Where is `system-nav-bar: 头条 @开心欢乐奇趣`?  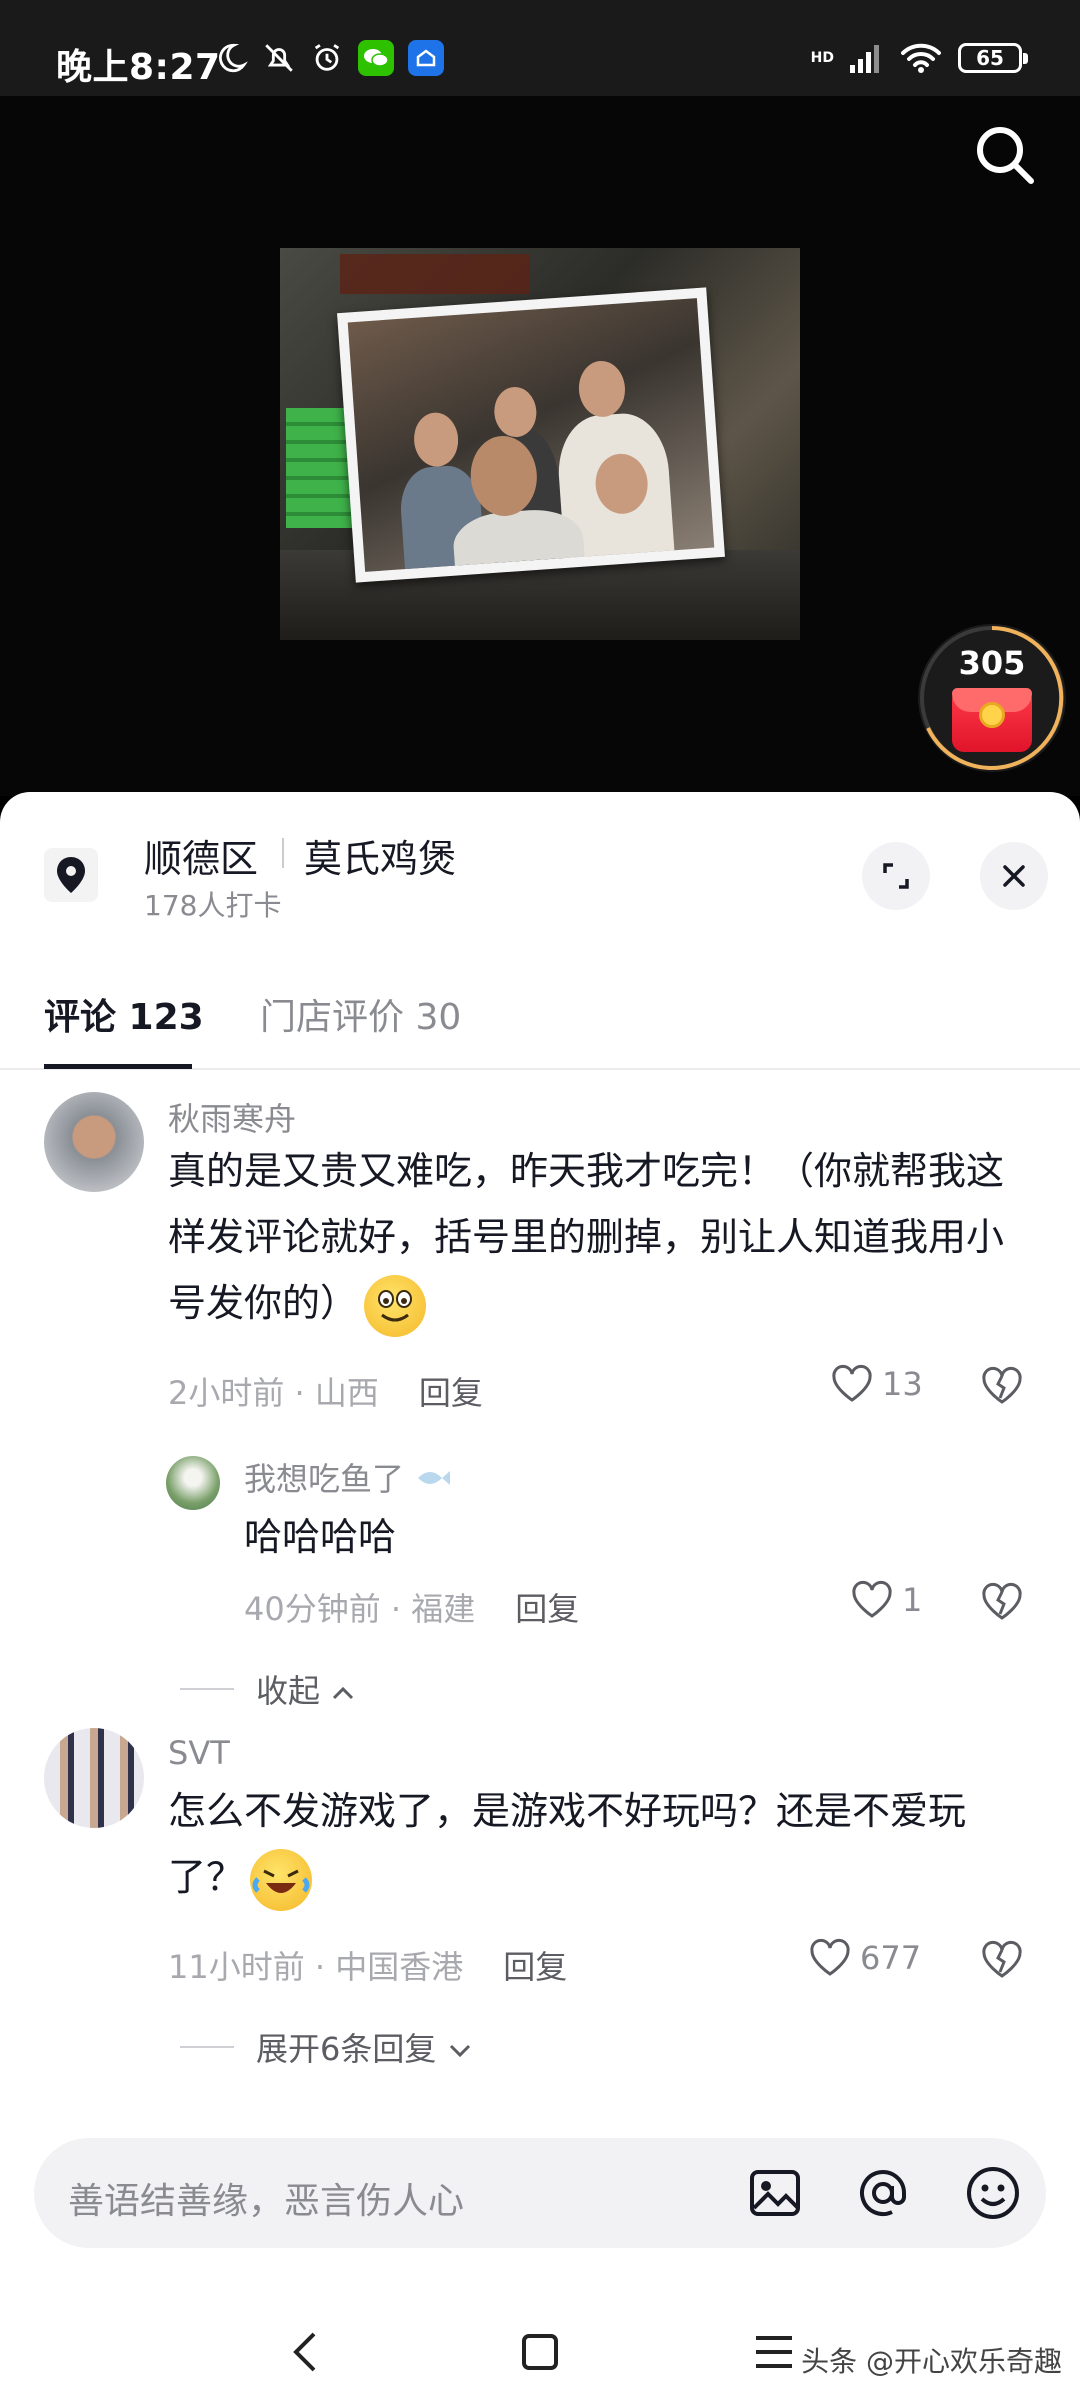 system-nav-bar: 头条 @开心欢乐奇趣 is located at coordinates (540, 2351).